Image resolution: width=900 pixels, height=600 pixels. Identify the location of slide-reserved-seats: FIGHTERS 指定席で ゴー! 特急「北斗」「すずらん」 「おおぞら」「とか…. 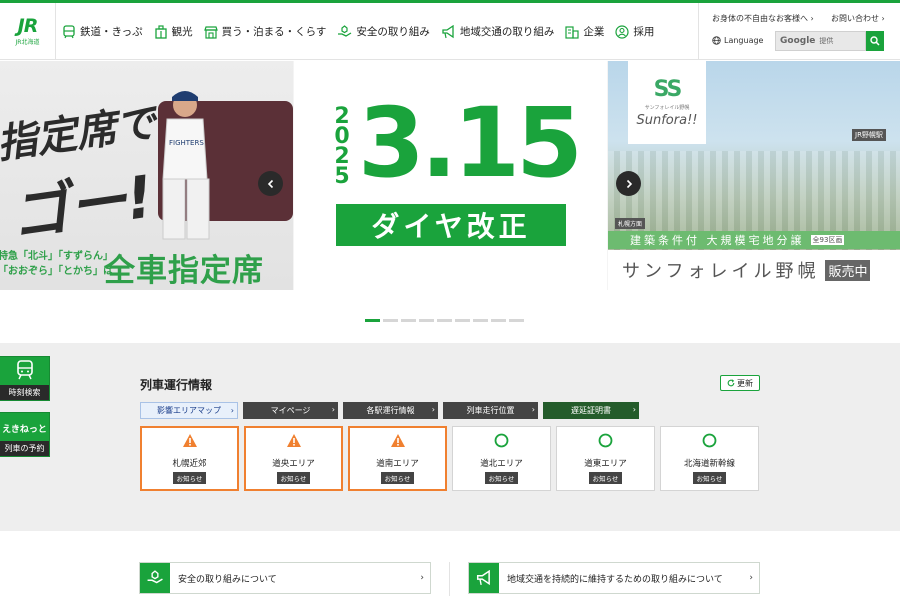
(146, 175).